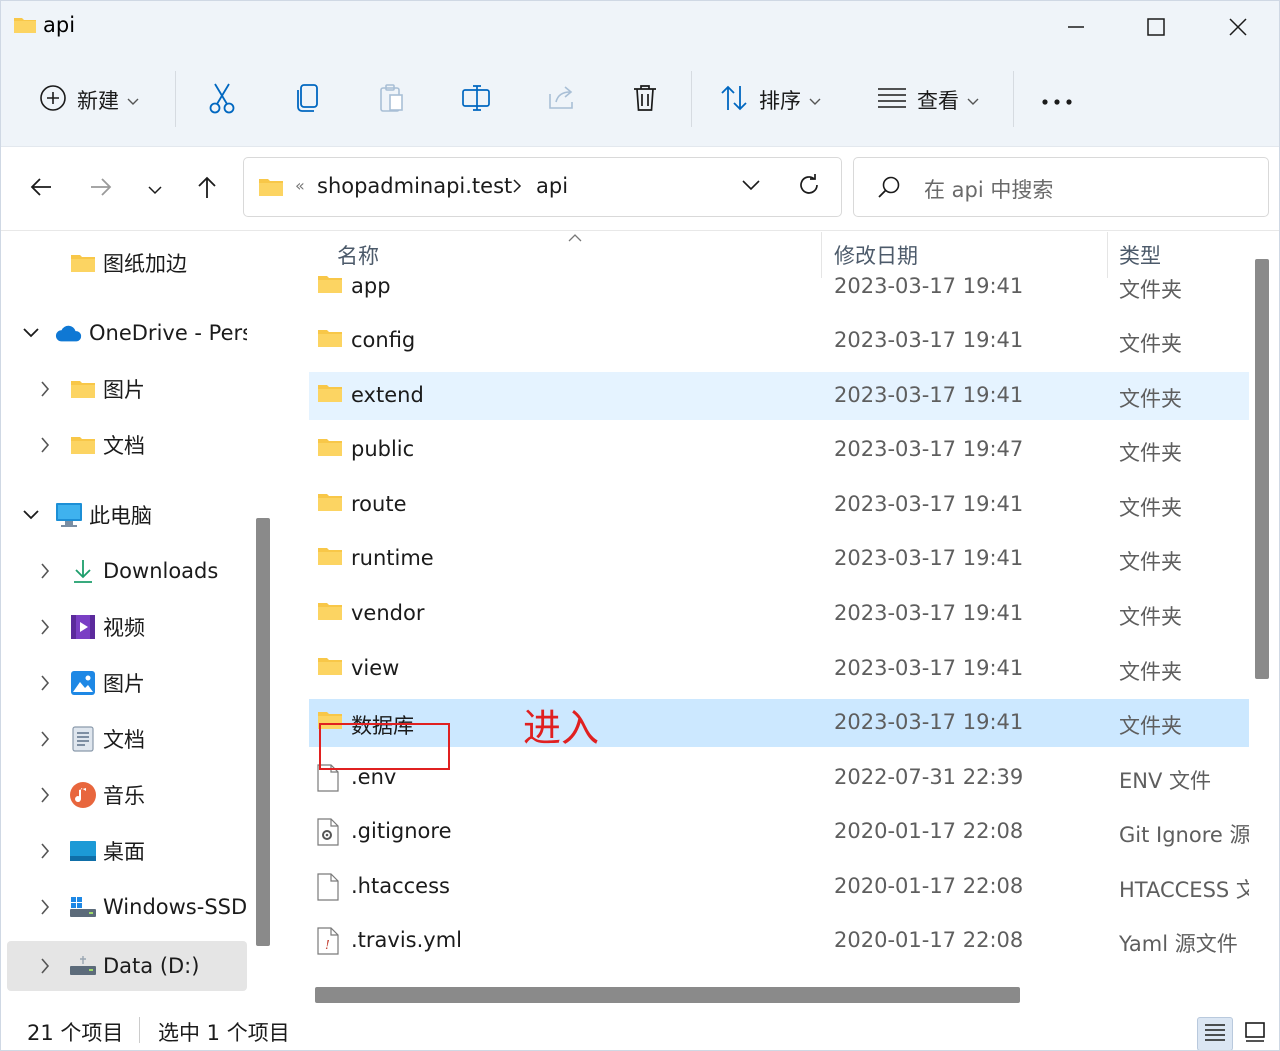  What do you see at coordinates (69, 515) in the screenshot?
I see `computer-icon` at bounding box center [69, 515].